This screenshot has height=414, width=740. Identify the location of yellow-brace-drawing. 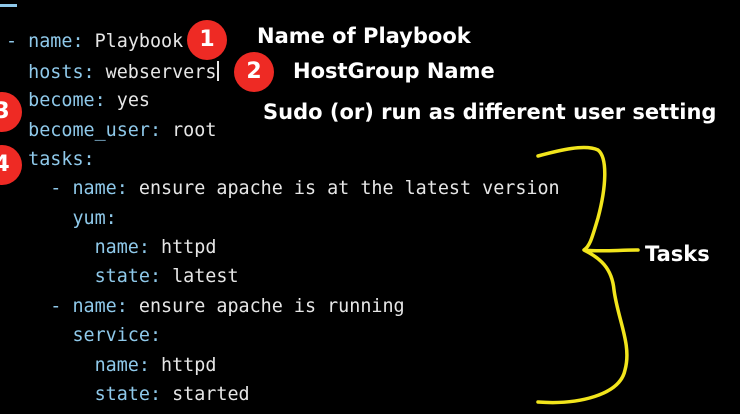
(588, 275).